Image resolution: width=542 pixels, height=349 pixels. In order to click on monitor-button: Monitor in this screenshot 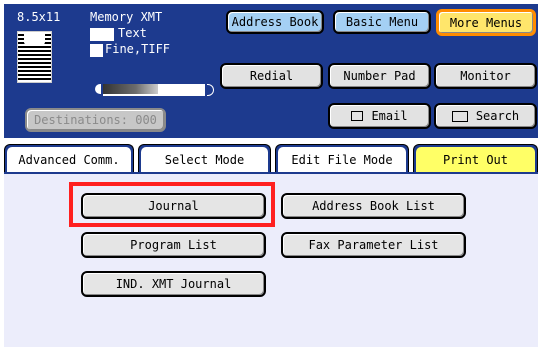, I will do `click(485, 76)`.